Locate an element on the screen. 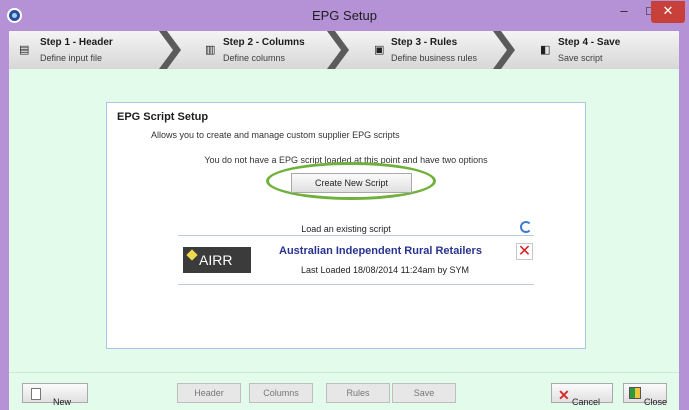 This screenshot has height=410, width=689. new-button: New is located at coordinates (55, 395).